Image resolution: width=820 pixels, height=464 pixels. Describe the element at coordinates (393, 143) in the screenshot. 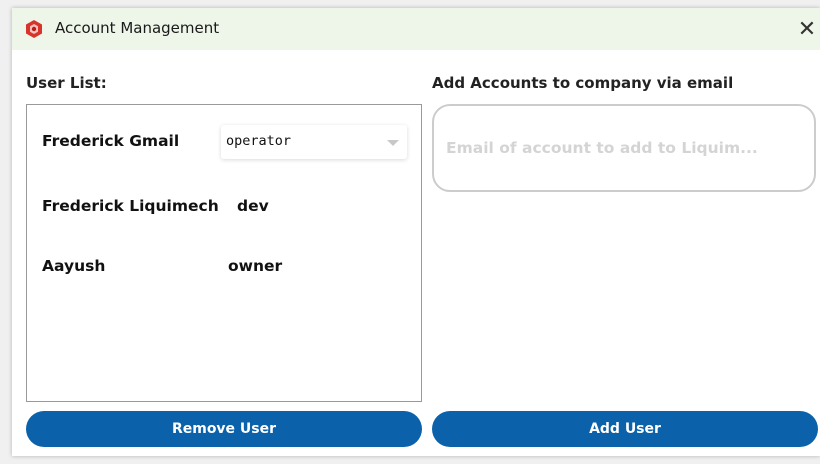

I see `chevron-down-icon` at that location.